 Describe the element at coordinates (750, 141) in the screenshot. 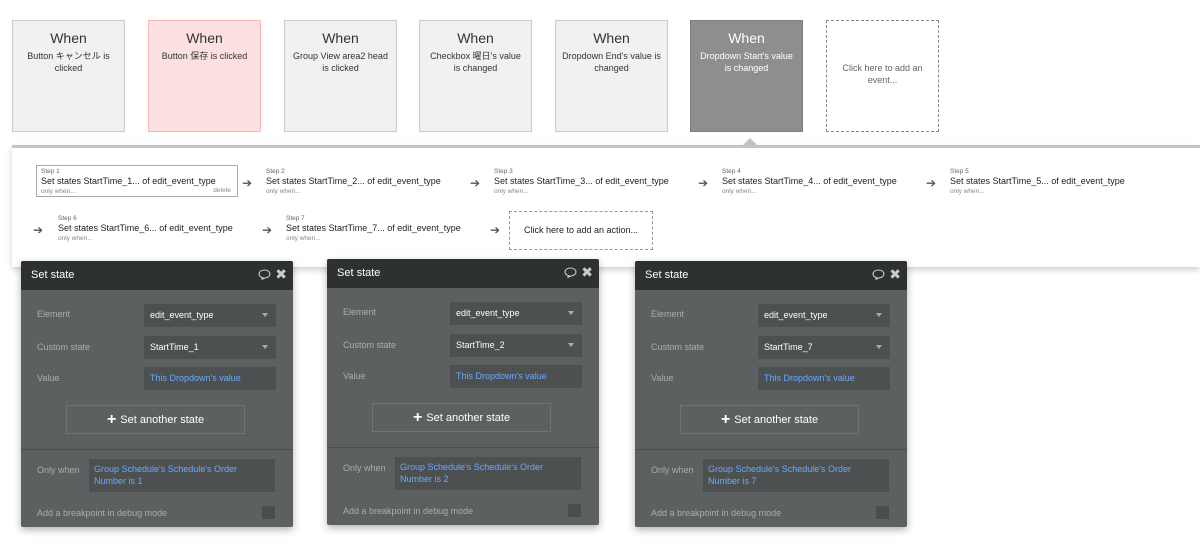

I see `selected-event-caret` at that location.